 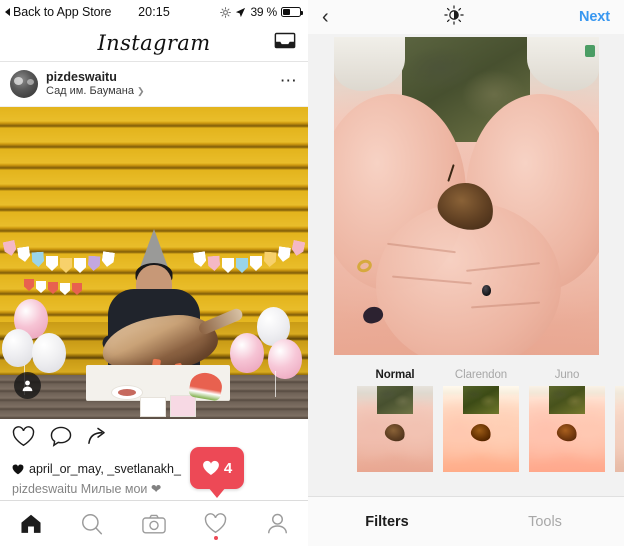 What do you see at coordinates (98, 439) in the screenshot?
I see `share-arrow-icon` at bounding box center [98, 439].